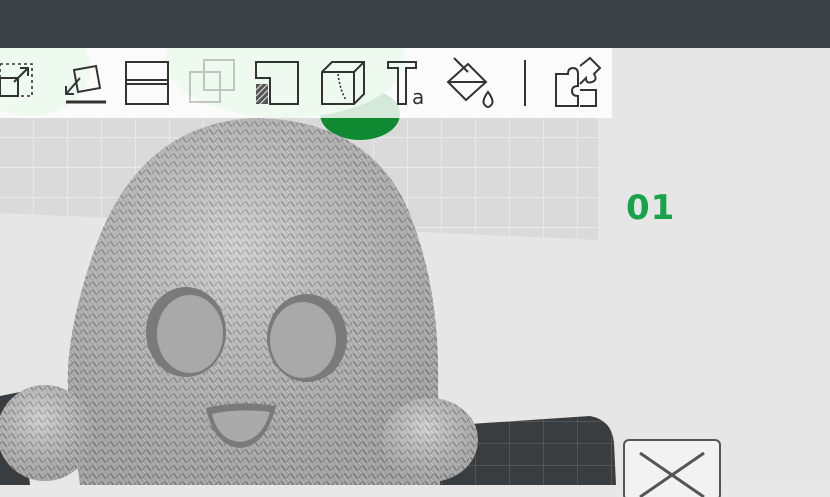 The width and height of the screenshot is (830, 497). I want to click on tool-support-painting, so click(277, 83).